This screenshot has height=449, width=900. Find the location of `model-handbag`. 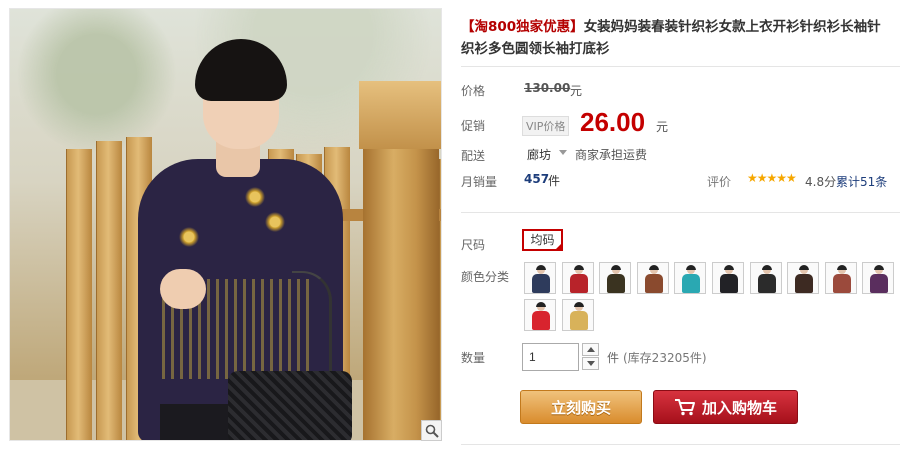

model-handbag is located at coordinates (290, 405).